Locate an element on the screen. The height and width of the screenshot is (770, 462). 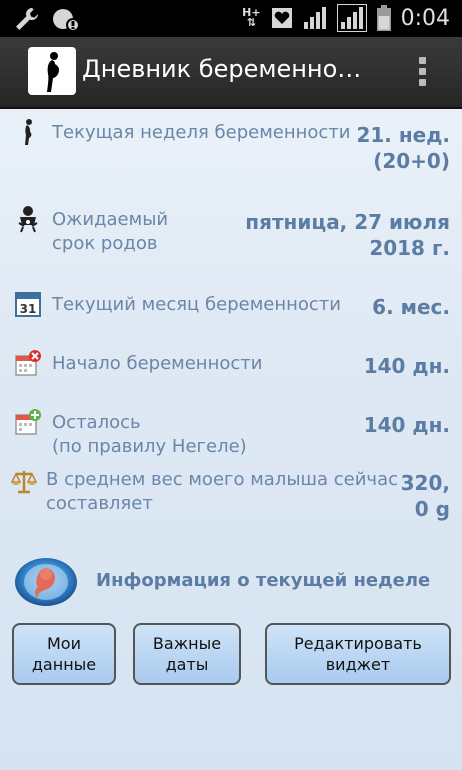
calendar-add-icon is located at coordinates (28, 422).